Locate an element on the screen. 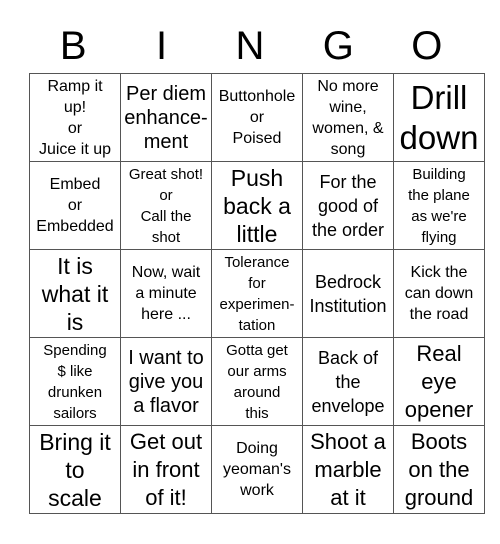 The height and width of the screenshot is (544, 500). cell-text-line: Poised is located at coordinates (257, 138).